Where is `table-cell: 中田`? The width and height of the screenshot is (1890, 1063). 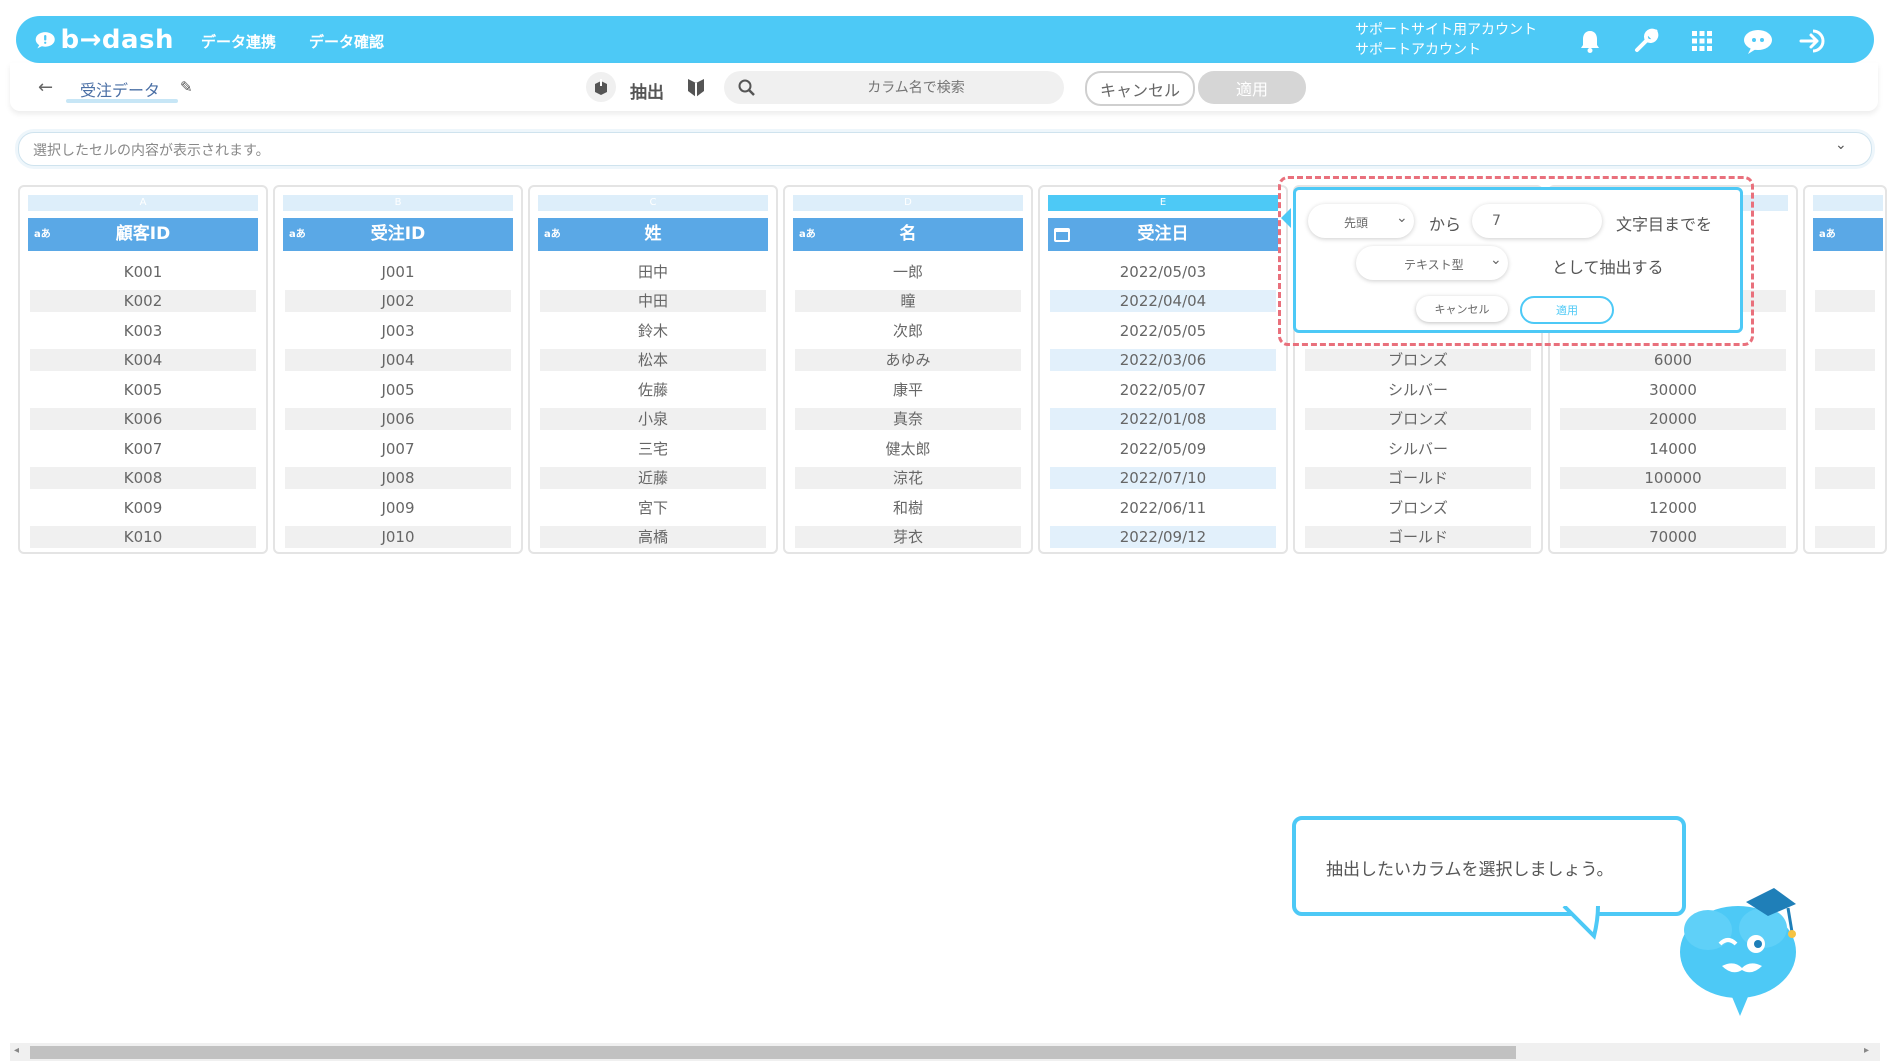
table-cell: 中田 is located at coordinates (653, 301).